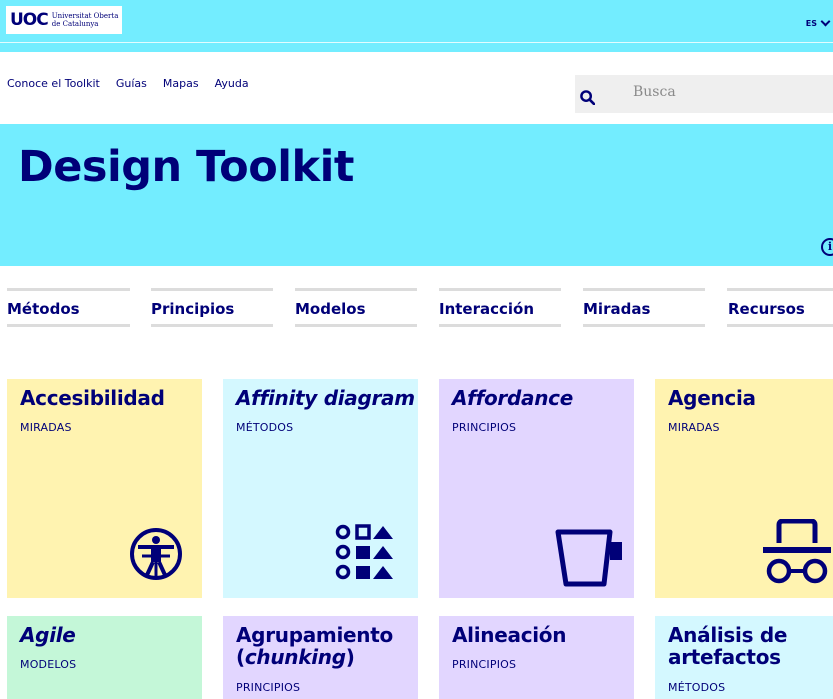  I want to click on card-subtitle: MODELOS, so click(48, 664).